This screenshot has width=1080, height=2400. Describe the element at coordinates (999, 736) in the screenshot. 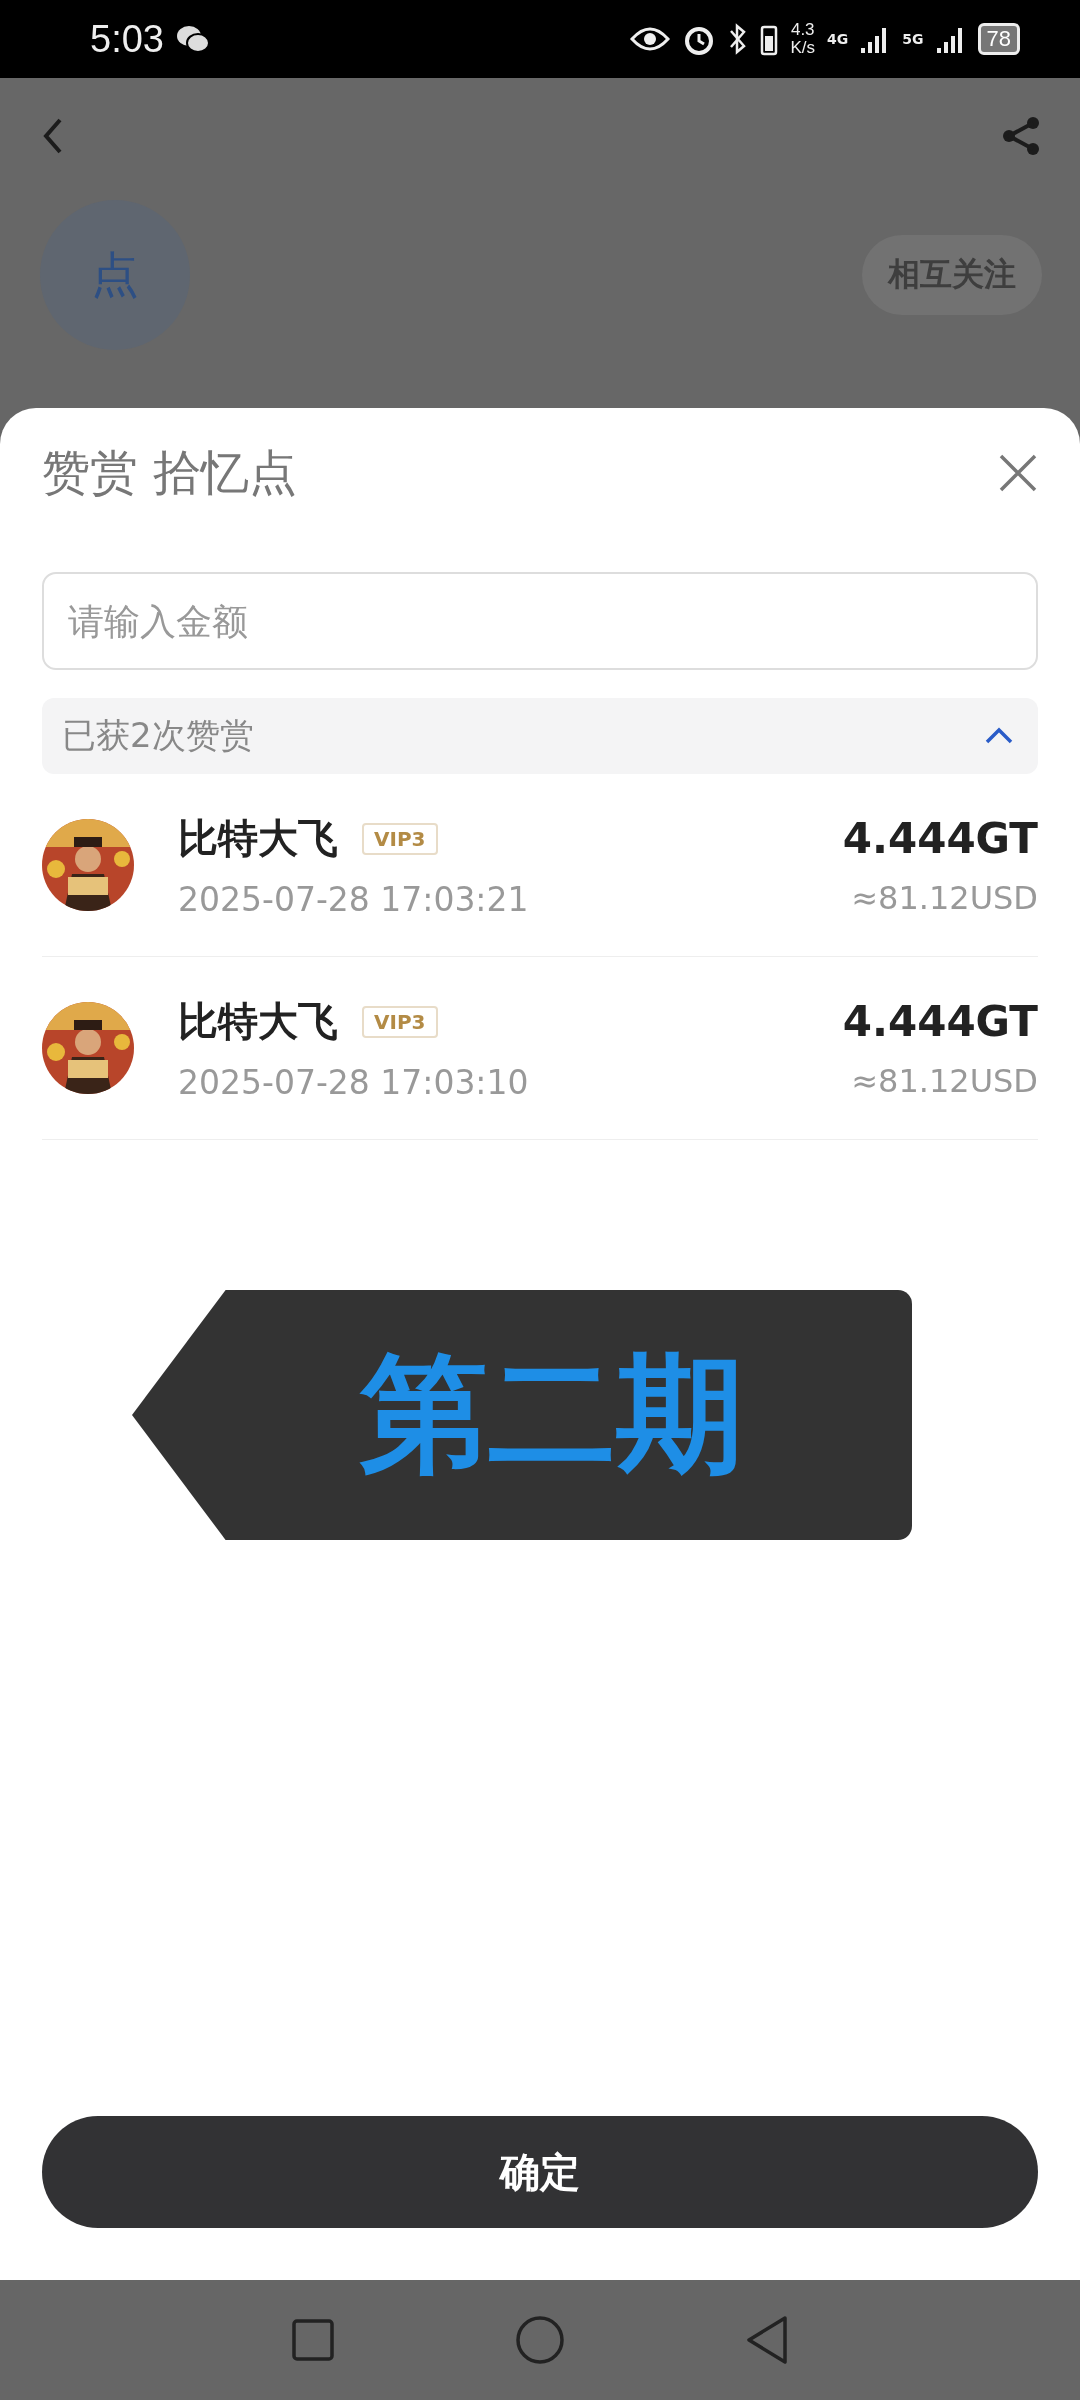

I see `chevron-icon` at that location.